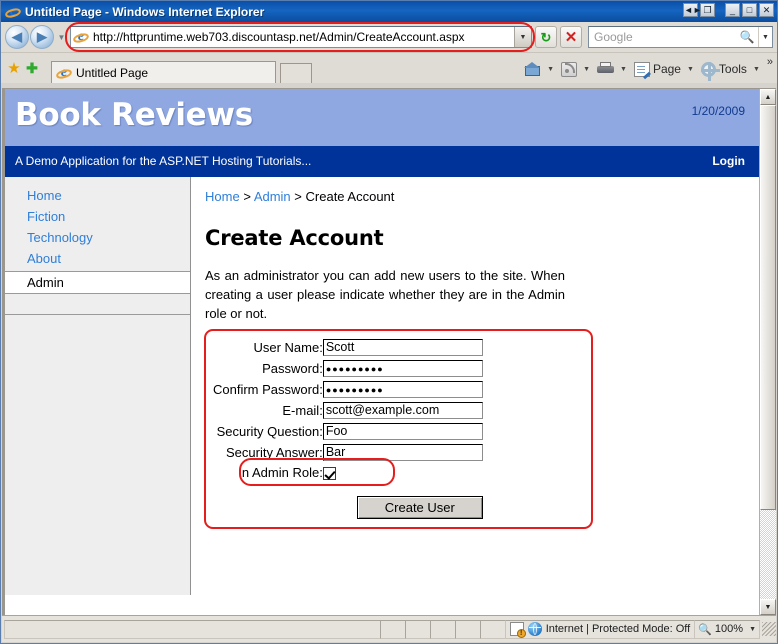 This screenshot has width=778, height=644. Describe the element at coordinates (296, 73) in the screenshot. I see `new-tab-button` at that location.